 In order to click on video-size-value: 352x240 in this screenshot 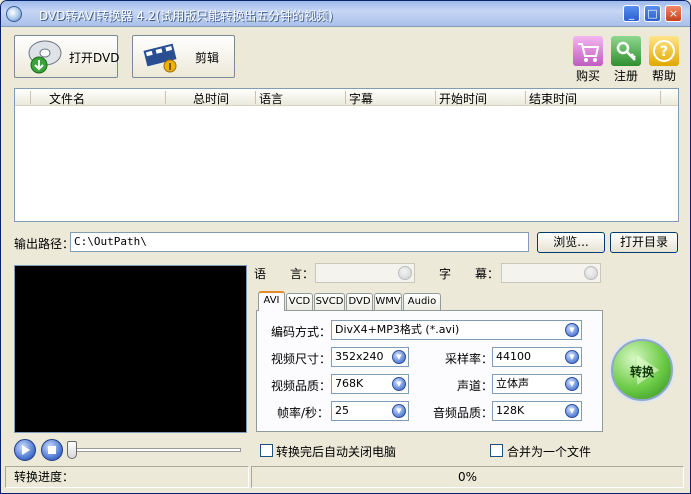, I will do `click(359, 356)`.